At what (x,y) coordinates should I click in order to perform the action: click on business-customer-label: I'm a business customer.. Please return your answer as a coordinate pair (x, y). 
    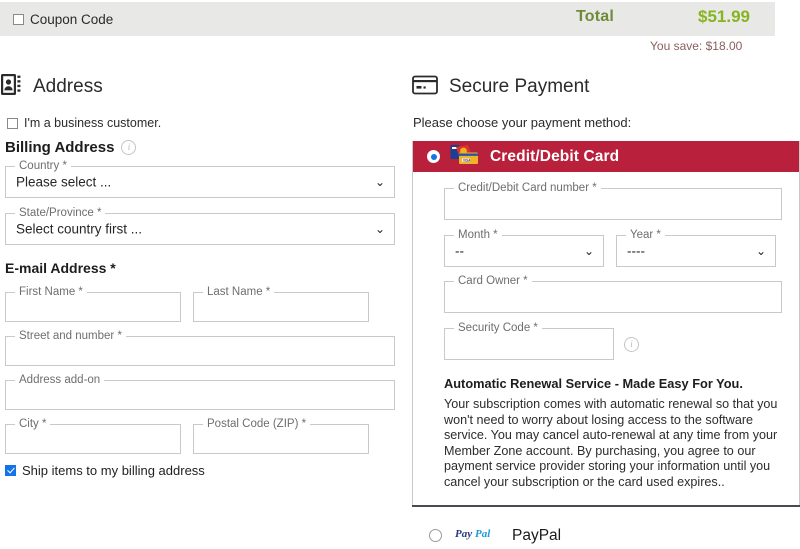
    Looking at the image, I should click on (93, 123).